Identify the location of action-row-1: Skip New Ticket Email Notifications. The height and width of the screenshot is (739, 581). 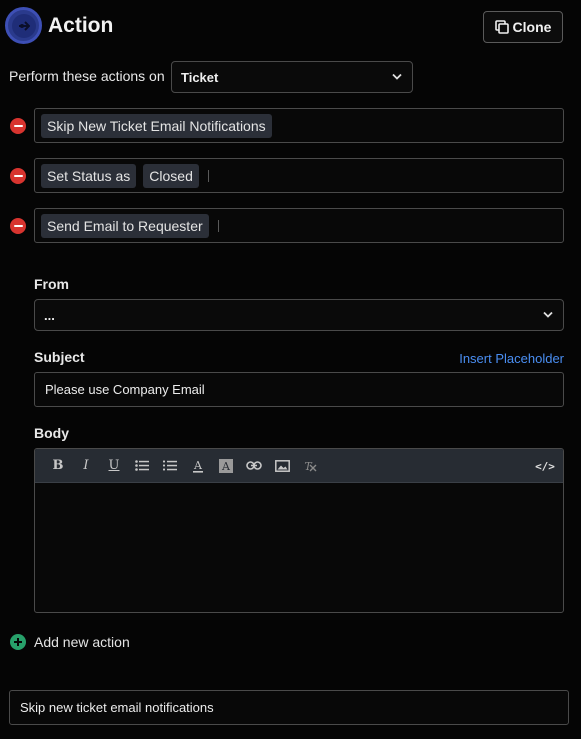
(299, 125).